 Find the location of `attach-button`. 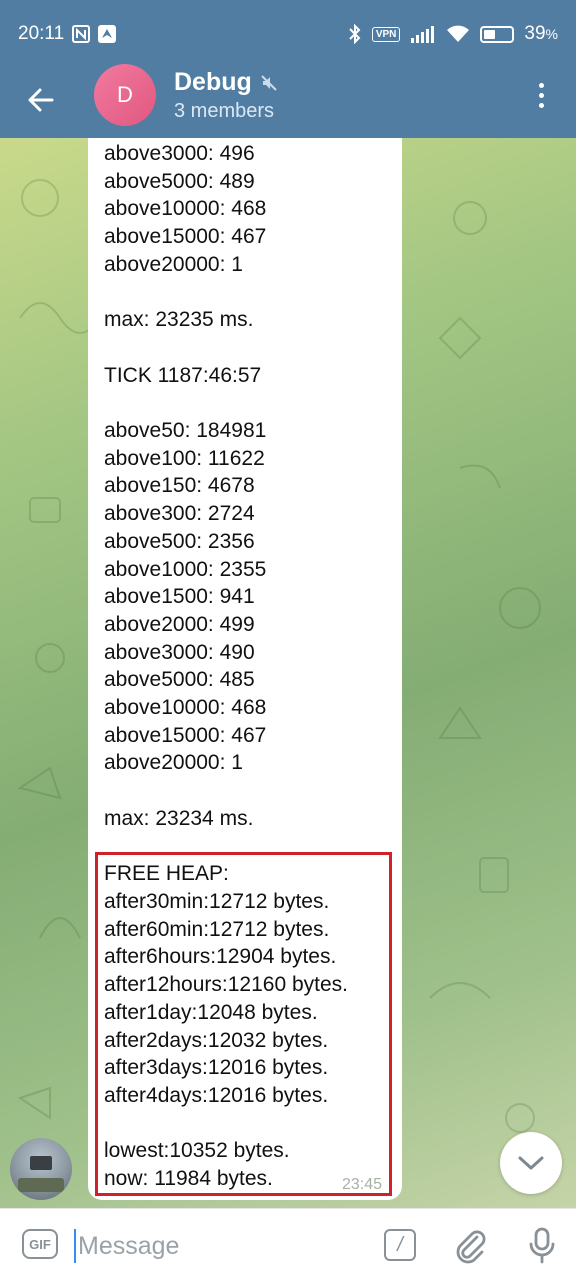

attach-button is located at coordinates (470, 1245).